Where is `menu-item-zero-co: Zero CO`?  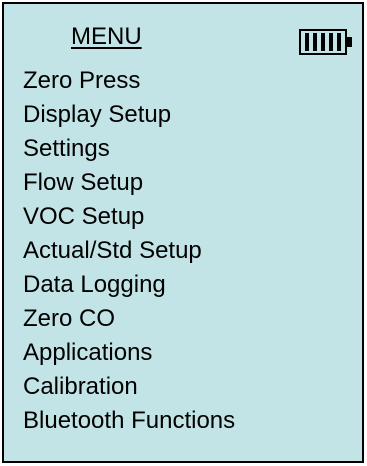
menu-item-zero-co: Zero CO is located at coordinates (129, 319).